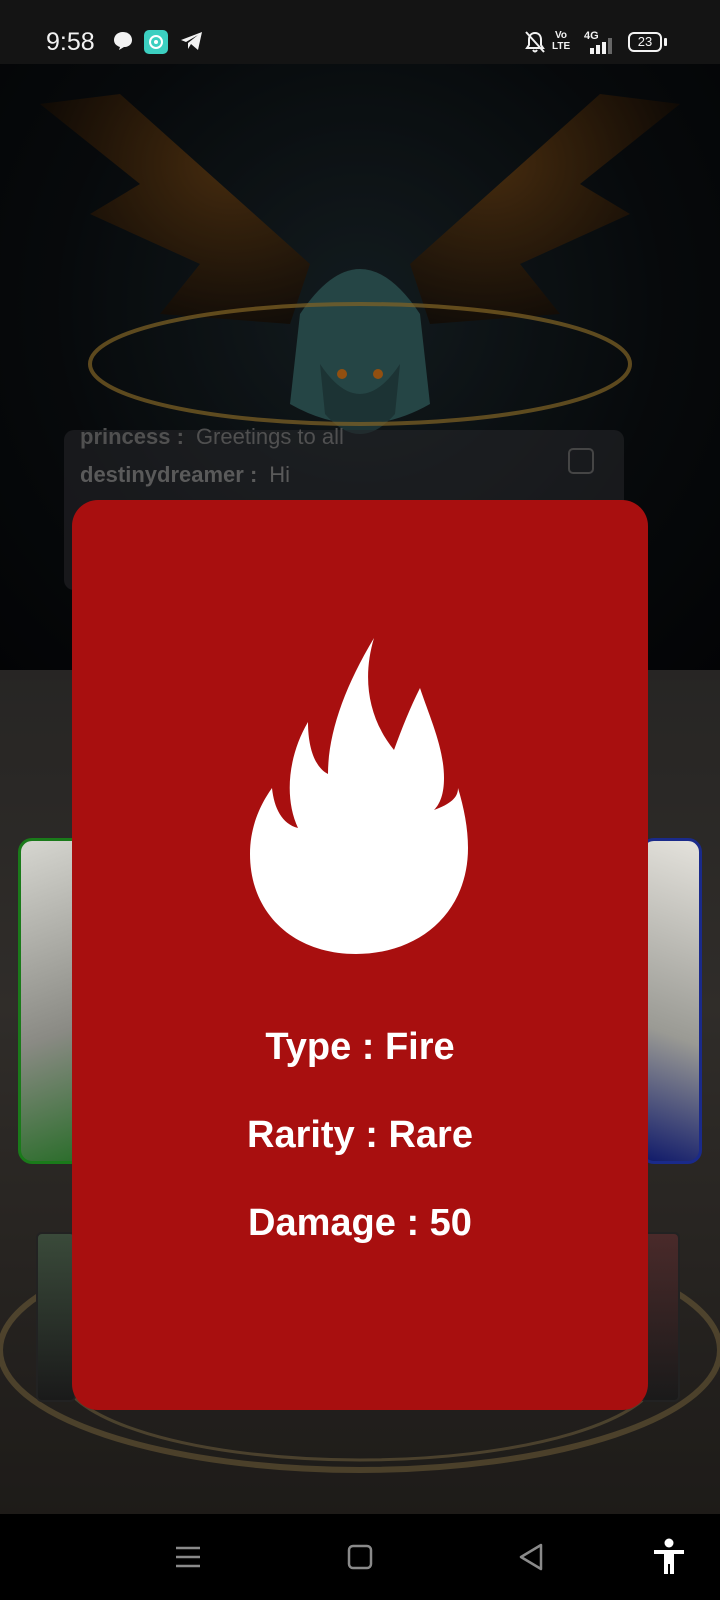 The image size is (720, 1600). Describe the element at coordinates (123, 41) in the screenshot. I see `chat-bubble-icon` at that location.